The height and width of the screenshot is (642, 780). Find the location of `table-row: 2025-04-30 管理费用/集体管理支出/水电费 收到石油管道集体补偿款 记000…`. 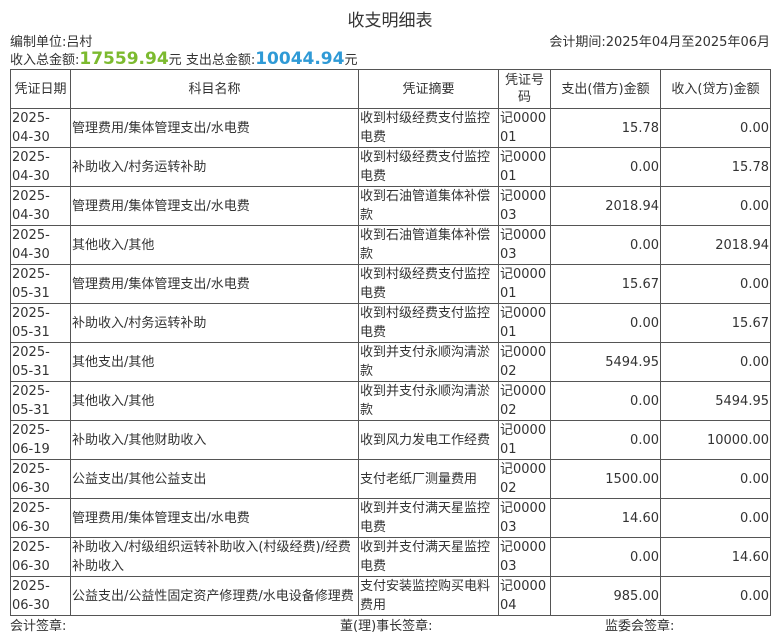

table-row: 2025-04-30 管理费用/集体管理支出/水电费 收到石油管道集体补偿款 记000… is located at coordinates (390, 206).